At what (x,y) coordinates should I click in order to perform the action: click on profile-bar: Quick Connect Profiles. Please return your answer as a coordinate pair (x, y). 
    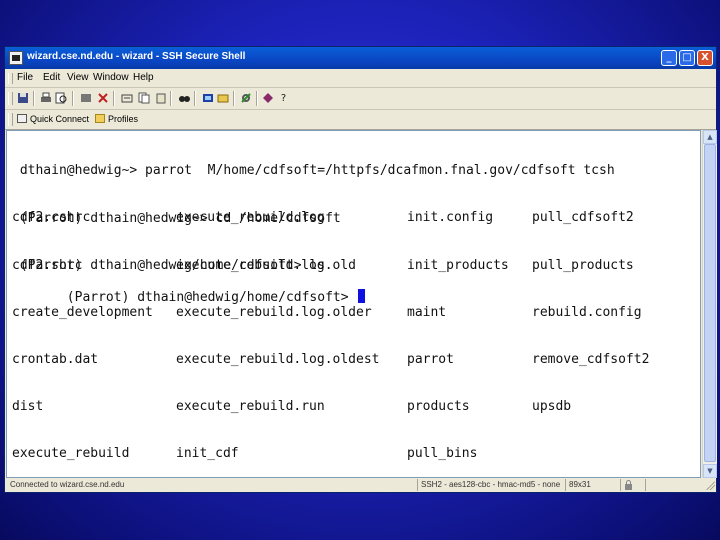
    Looking at the image, I should click on (360, 120).